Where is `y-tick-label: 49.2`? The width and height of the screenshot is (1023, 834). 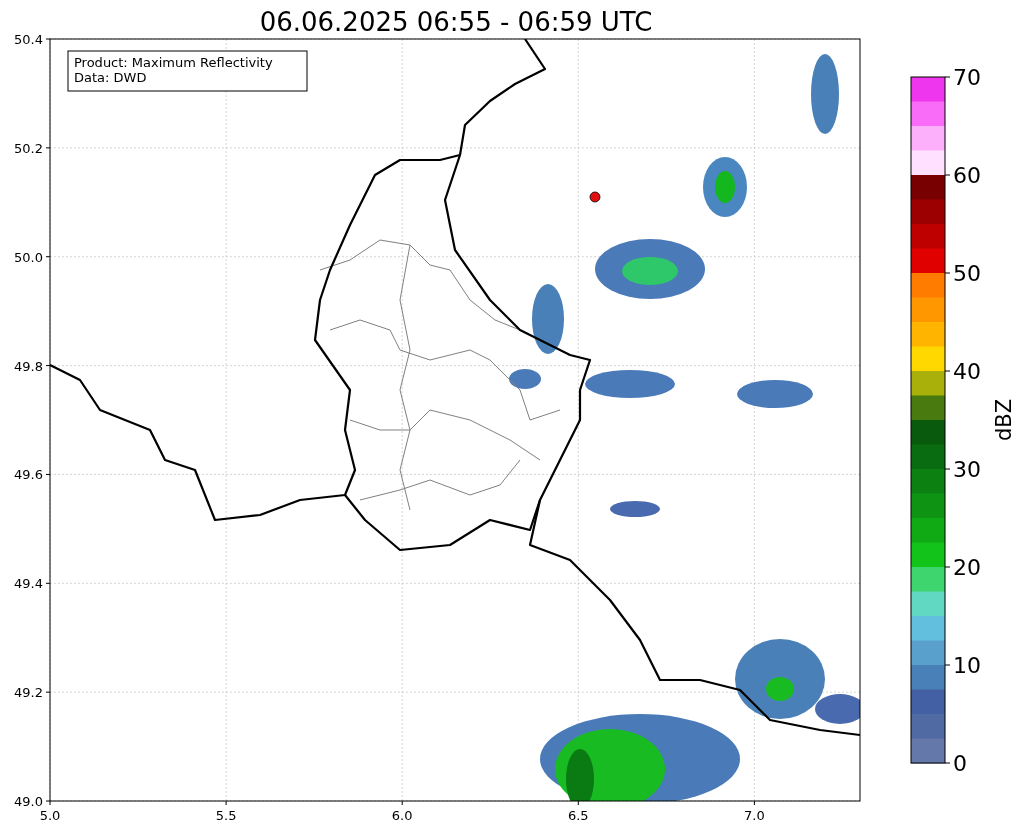 y-tick-label: 49.2 is located at coordinates (28, 693).